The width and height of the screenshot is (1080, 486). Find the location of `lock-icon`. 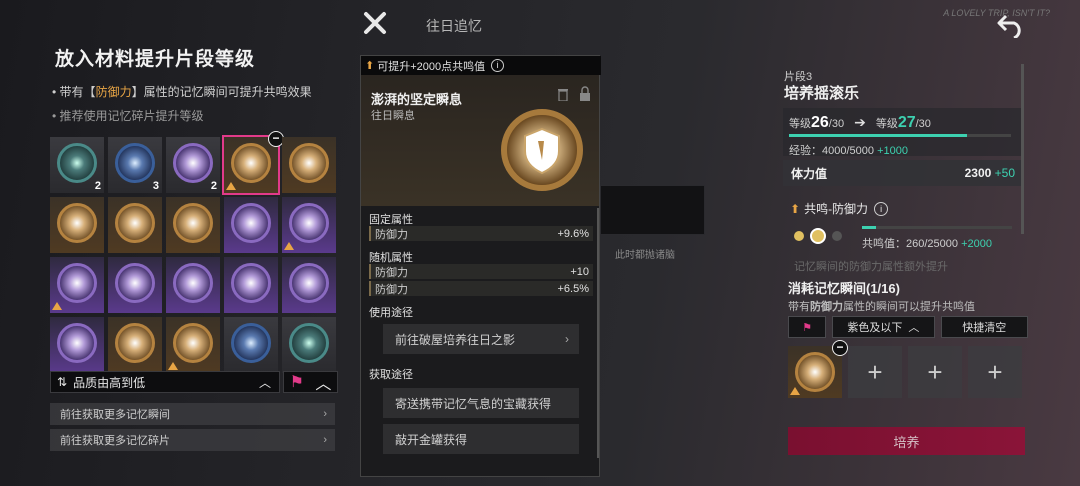

lock-icon is located at coordinates (585, 93).